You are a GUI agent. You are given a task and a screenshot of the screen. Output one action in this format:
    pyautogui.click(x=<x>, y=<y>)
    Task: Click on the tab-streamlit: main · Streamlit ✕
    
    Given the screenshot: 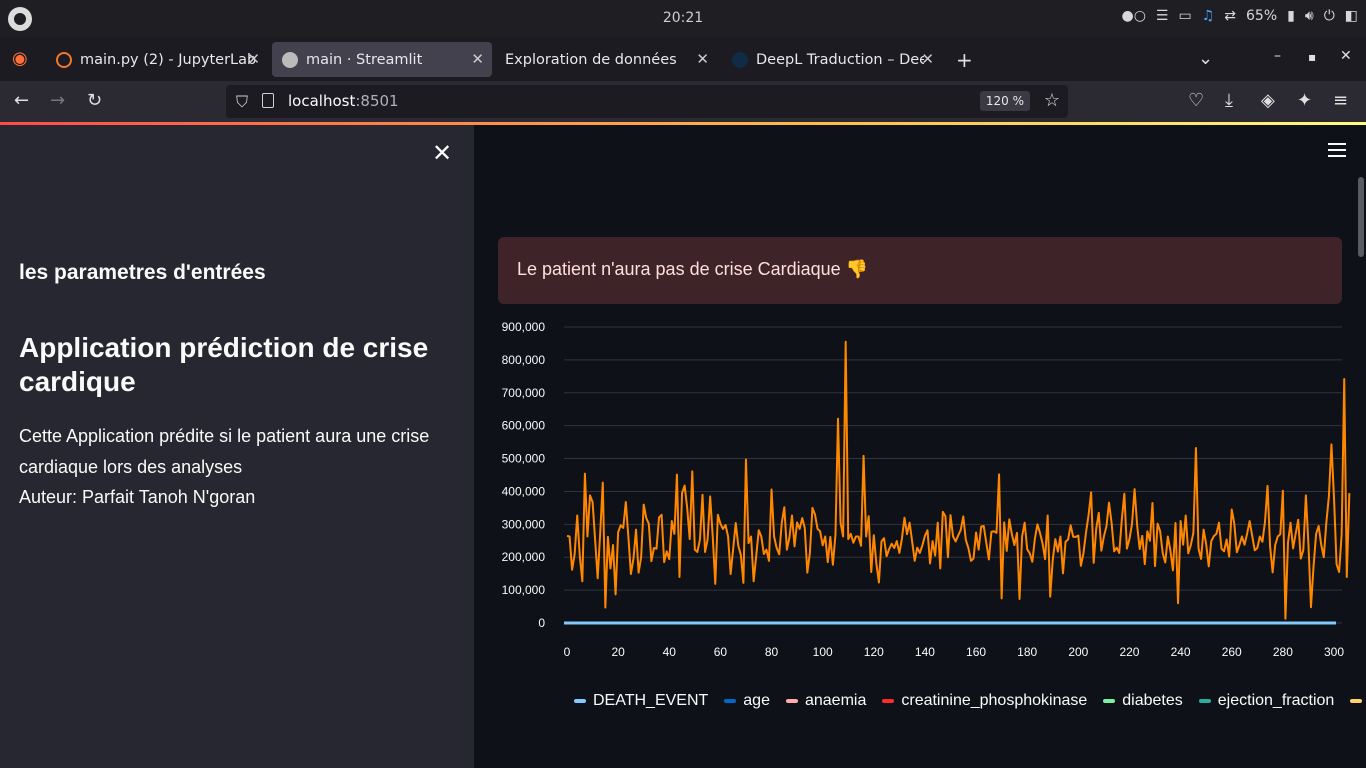 What is the action you would take?
    pyautogui.click(x=382, y=59)
    